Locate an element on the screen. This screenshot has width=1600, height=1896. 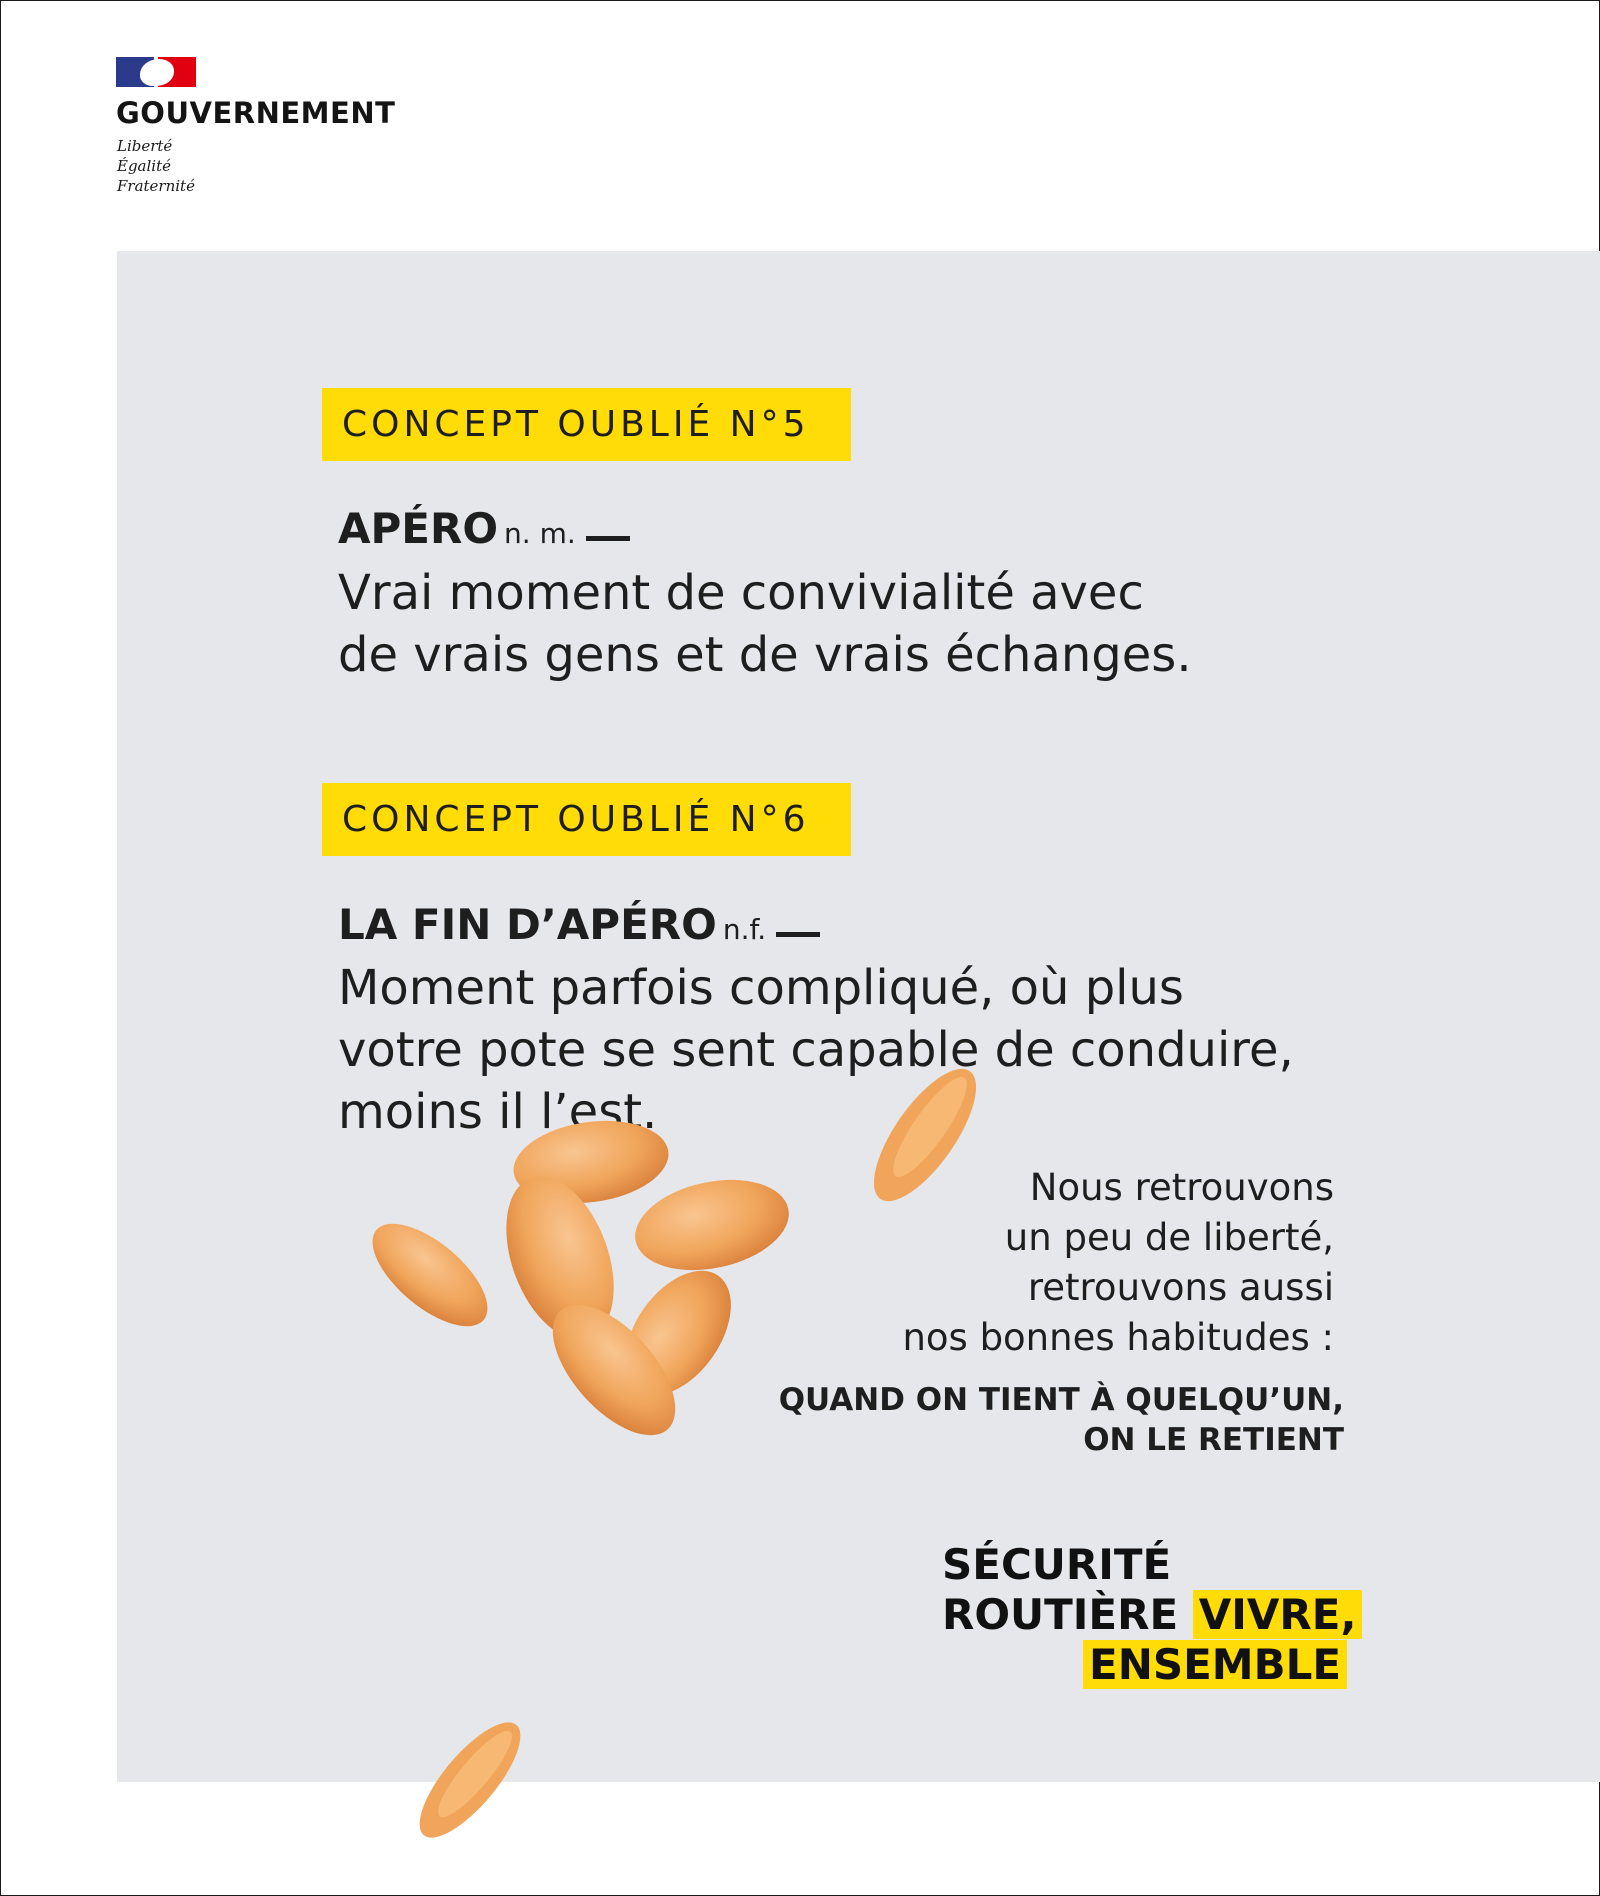
brand-line-3: ENSEMBLE is located at coordinates (1152, 1665).